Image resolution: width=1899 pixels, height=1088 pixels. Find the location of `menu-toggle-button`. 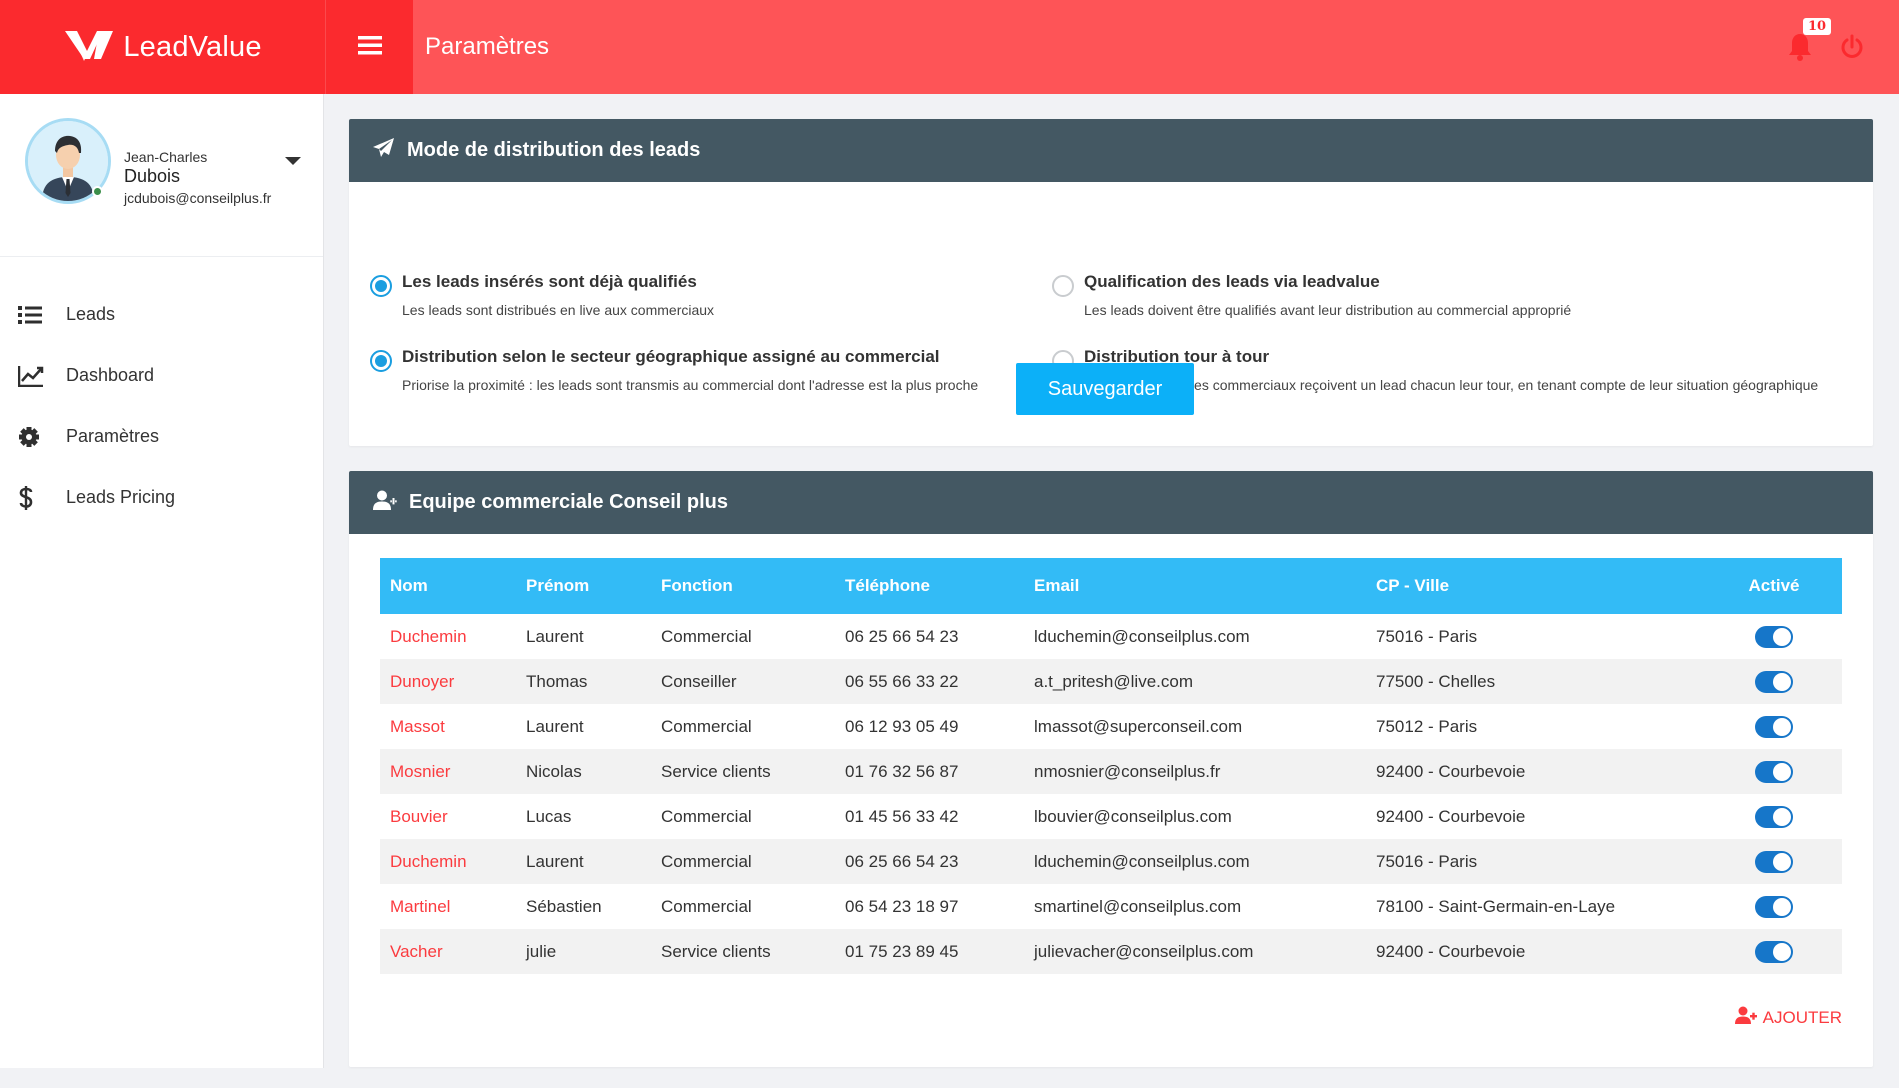

menu-toggle-button is located at coordinates (369, 47).